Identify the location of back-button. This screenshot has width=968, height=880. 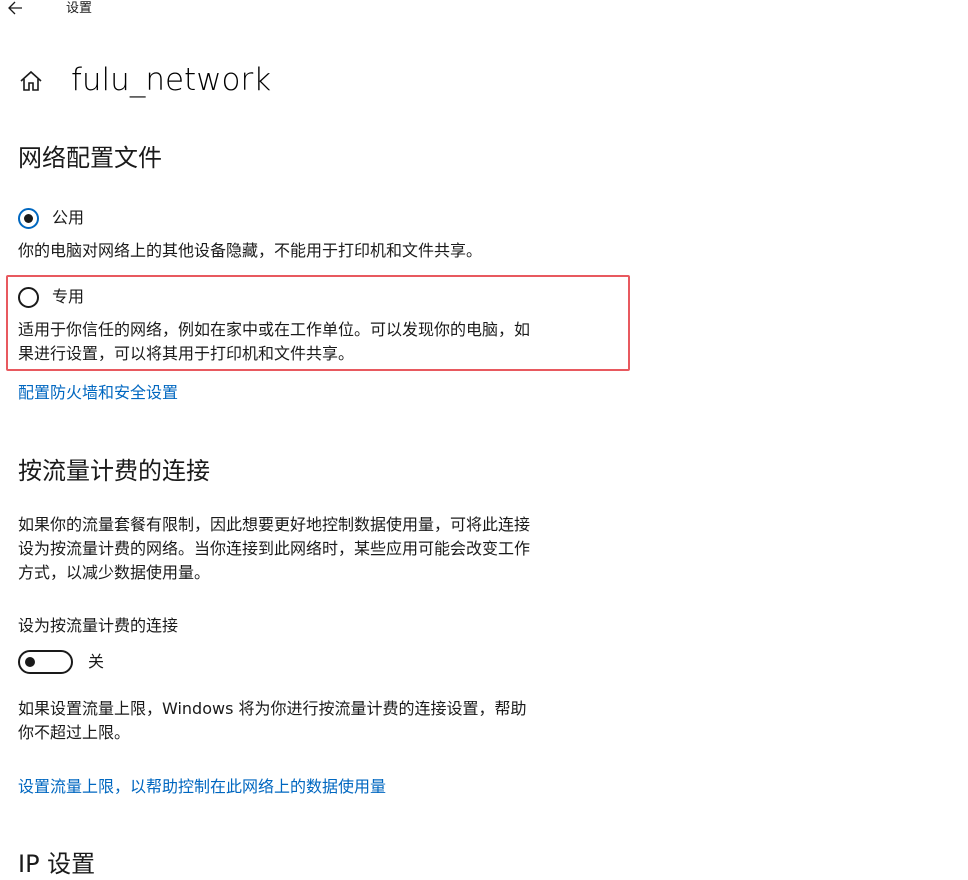
(18, 9).